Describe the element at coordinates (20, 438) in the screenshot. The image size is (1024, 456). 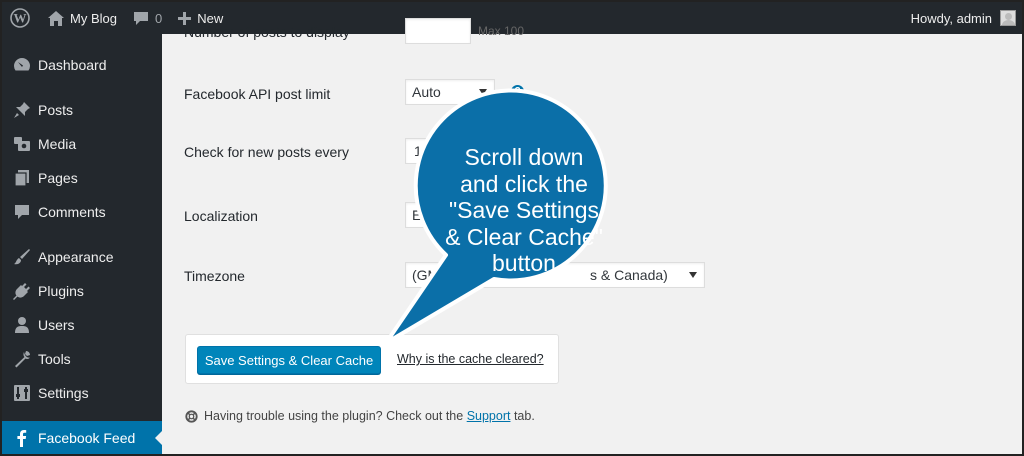
I see `facebook-icon` at that location.